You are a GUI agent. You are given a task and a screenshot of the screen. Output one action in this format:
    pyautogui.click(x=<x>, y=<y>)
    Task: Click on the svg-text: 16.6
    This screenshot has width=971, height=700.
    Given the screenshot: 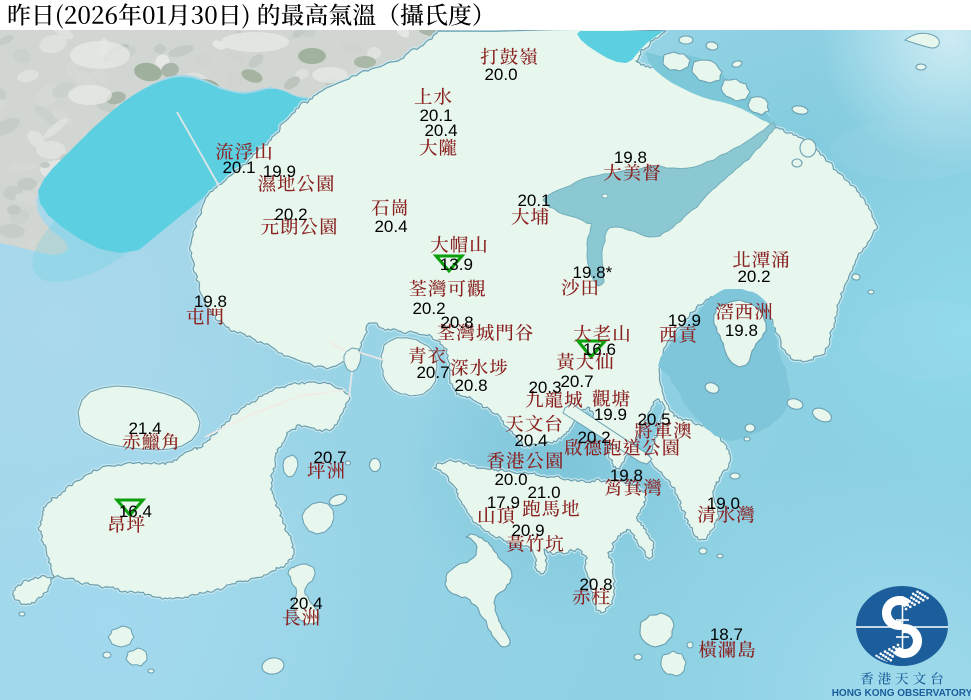 What is the action you would take?
    pyautogui.click(x=599, y=349)
    